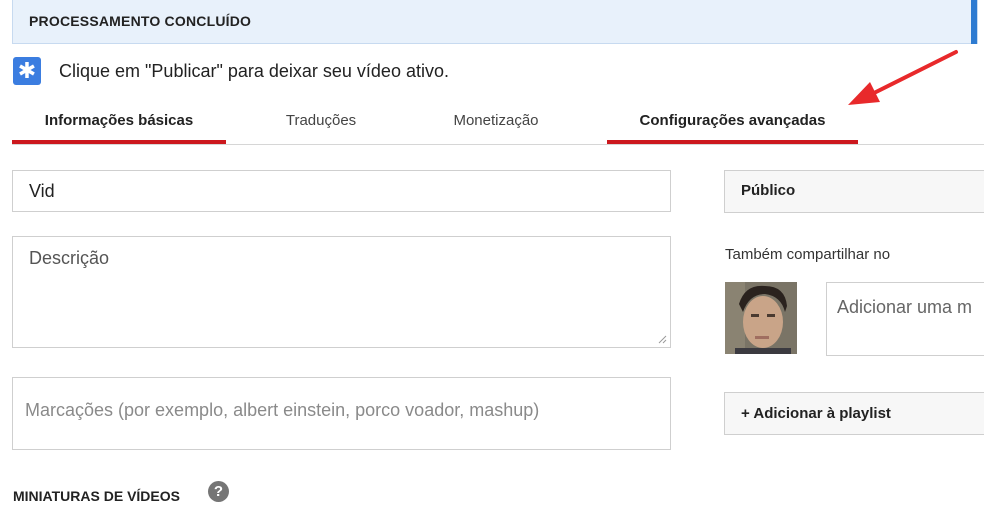 The image size is (984, 514). I want to click on tab-label: Traduções, so click(321, 120).